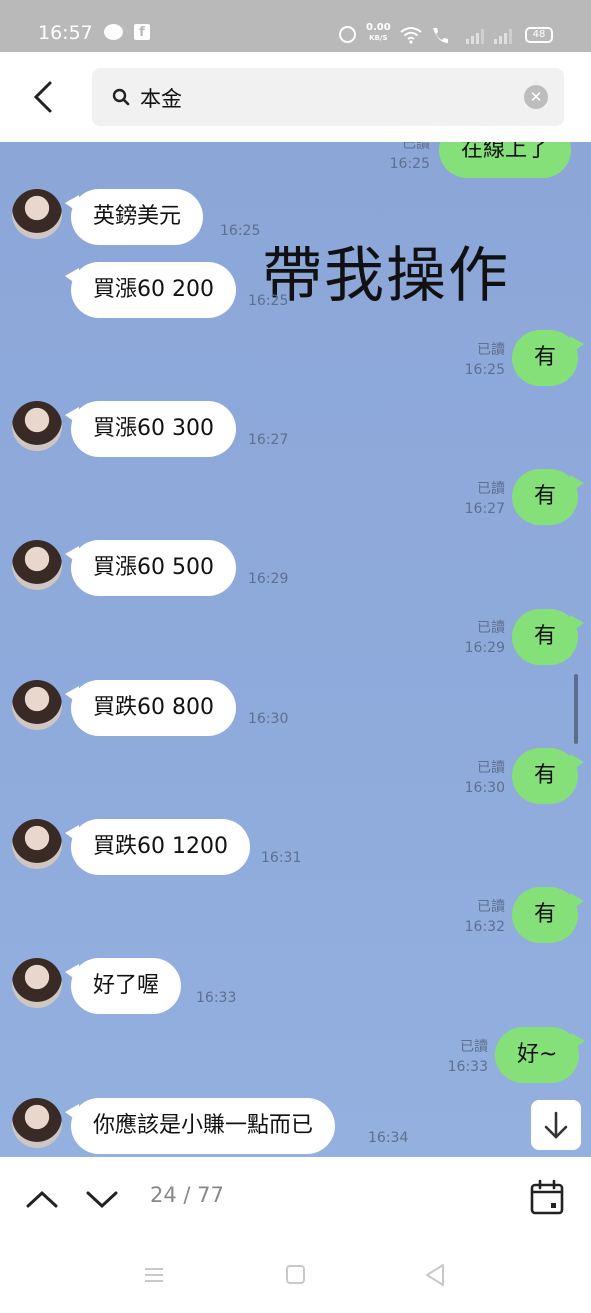  Describe the element at coordinates (150, 568) in the screenshot. I see `message-bubble-incoming: 買漲60 500` at that location.